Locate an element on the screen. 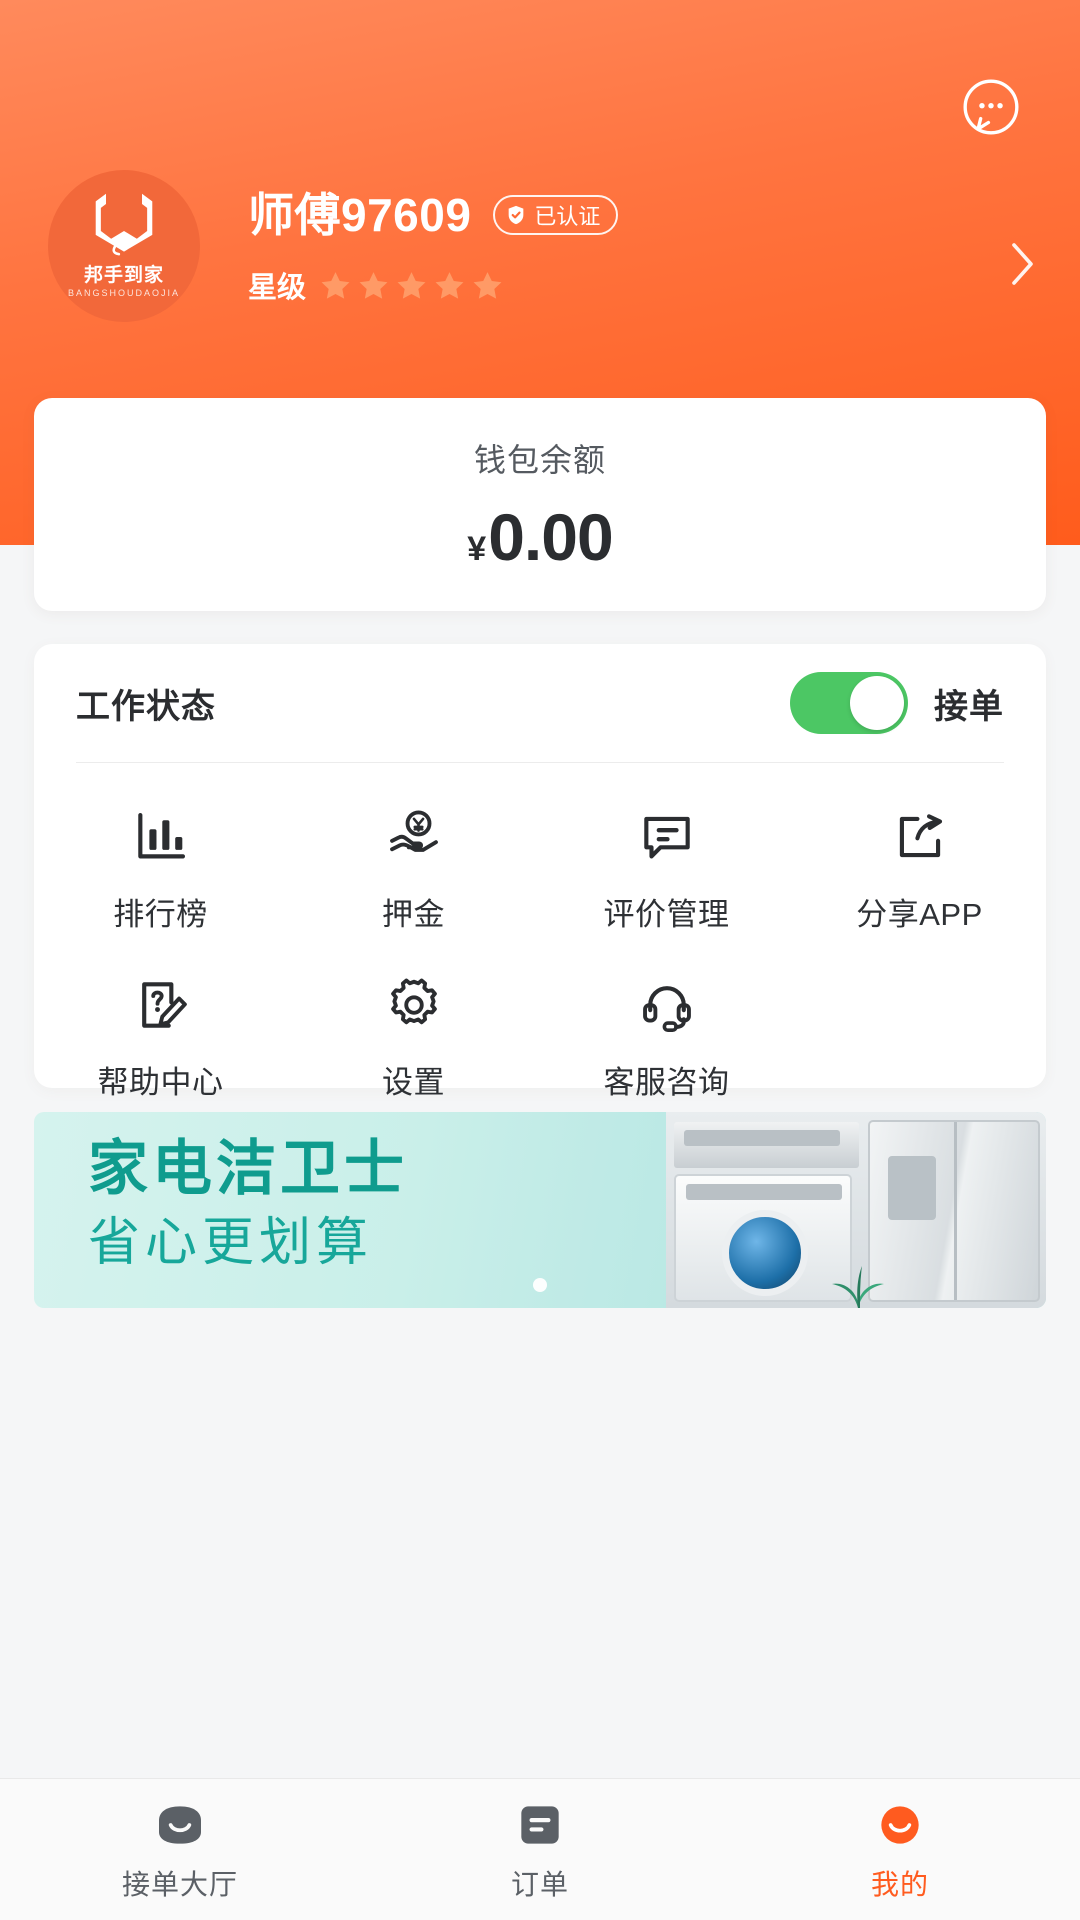 The width and height of the screenshot is (1080, 1920). promo-banner: 家电洁卫士 省心更划算 is located at coordinates (540, 1210).